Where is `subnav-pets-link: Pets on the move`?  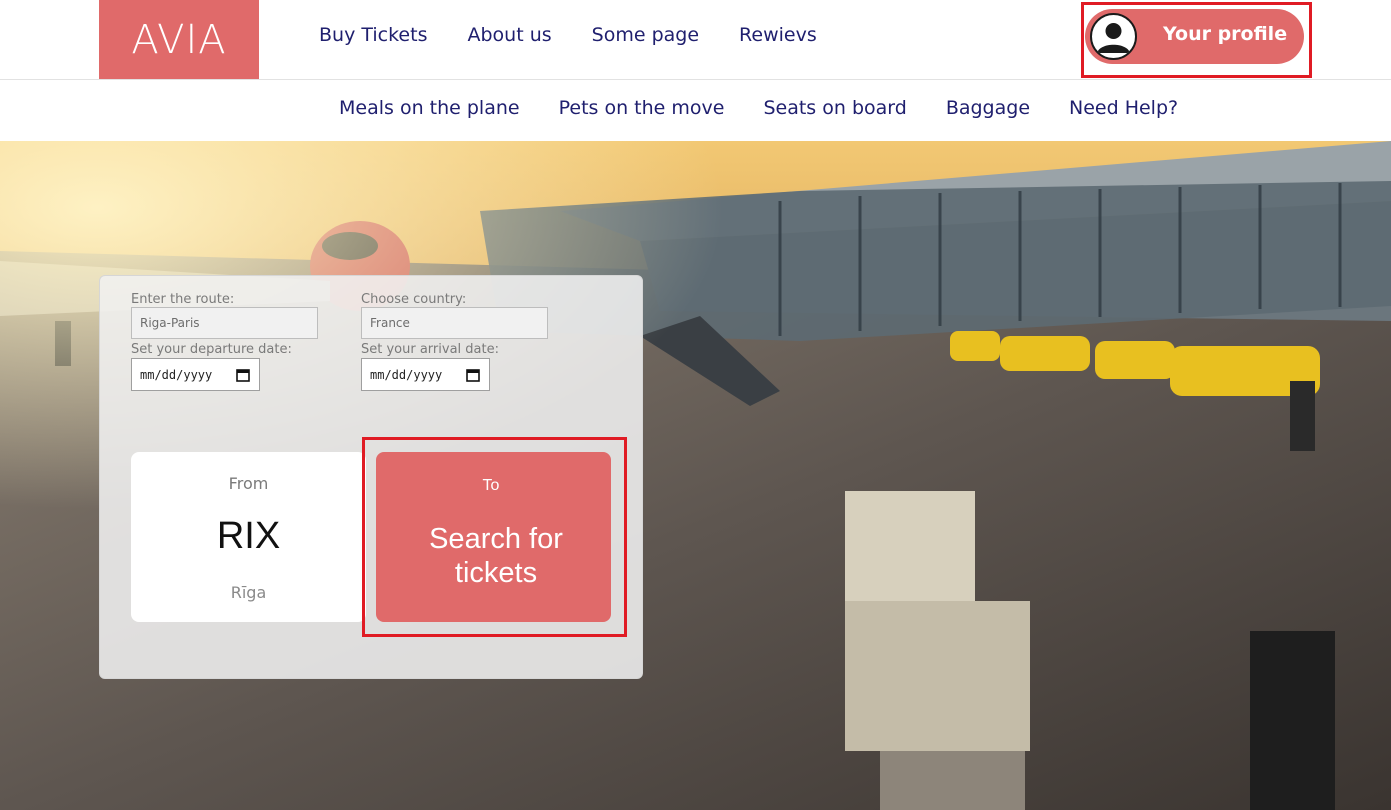 subnav-pets-link: Pets on the move is located at coordinates (642, 108).